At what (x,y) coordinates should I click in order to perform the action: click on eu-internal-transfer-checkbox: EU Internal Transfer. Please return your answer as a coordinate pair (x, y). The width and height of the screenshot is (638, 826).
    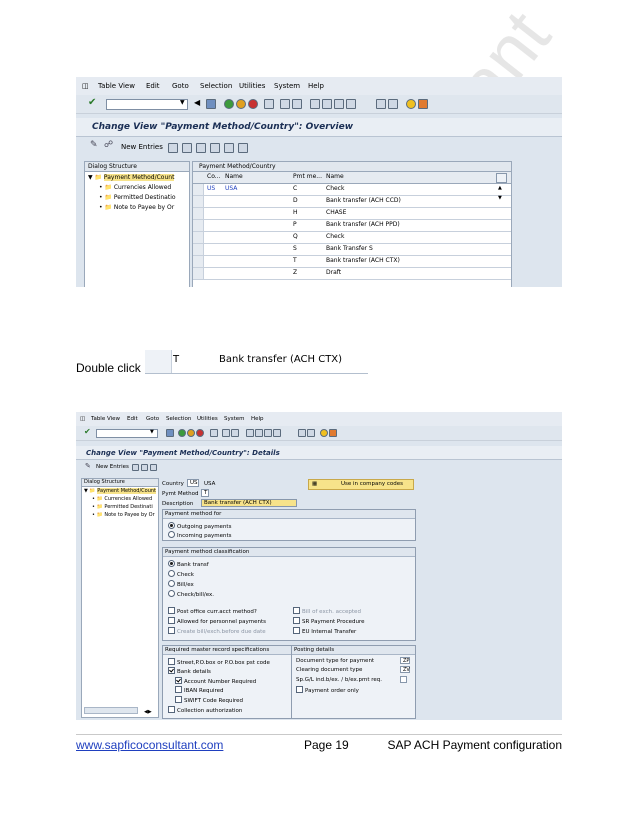
    Looking at the image, I should click on (324, 631).